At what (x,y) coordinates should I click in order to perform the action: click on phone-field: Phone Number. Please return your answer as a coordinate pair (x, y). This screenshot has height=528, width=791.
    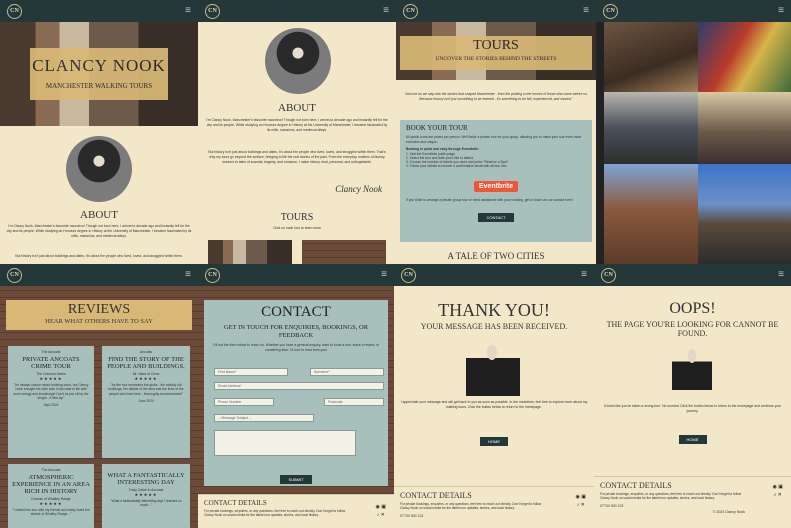
    Looking at the image, I should click on (244, 402).